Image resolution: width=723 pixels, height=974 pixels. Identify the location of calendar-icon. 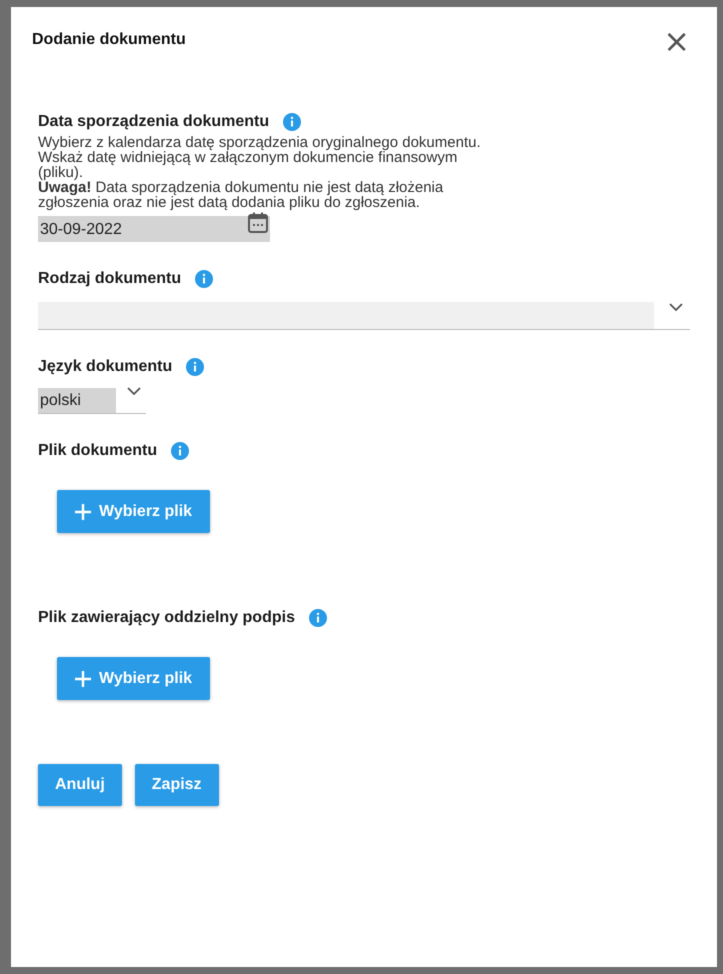
(258, 223).